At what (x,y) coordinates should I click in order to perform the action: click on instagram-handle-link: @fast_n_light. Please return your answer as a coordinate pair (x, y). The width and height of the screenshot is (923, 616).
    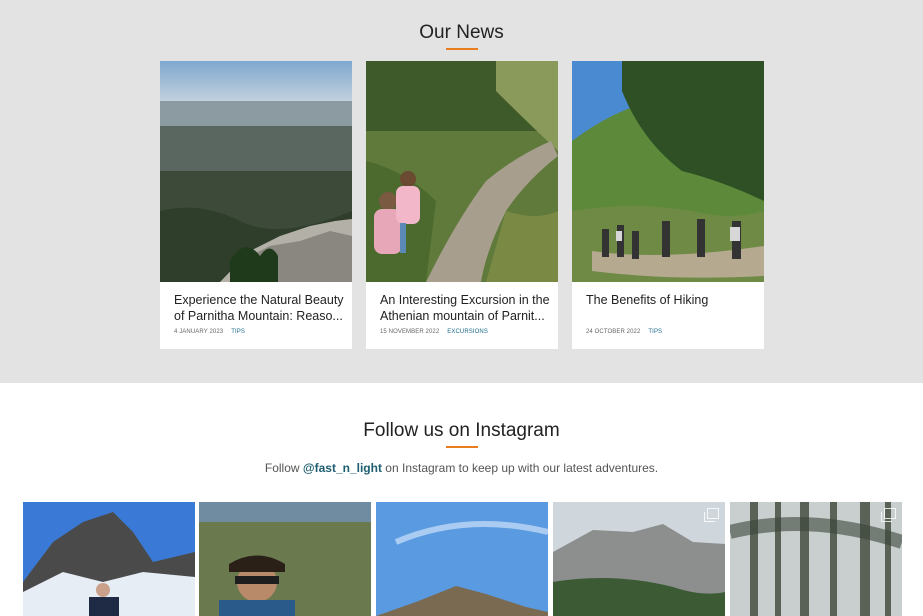
    Looking at the image, I should click on (342, 468).